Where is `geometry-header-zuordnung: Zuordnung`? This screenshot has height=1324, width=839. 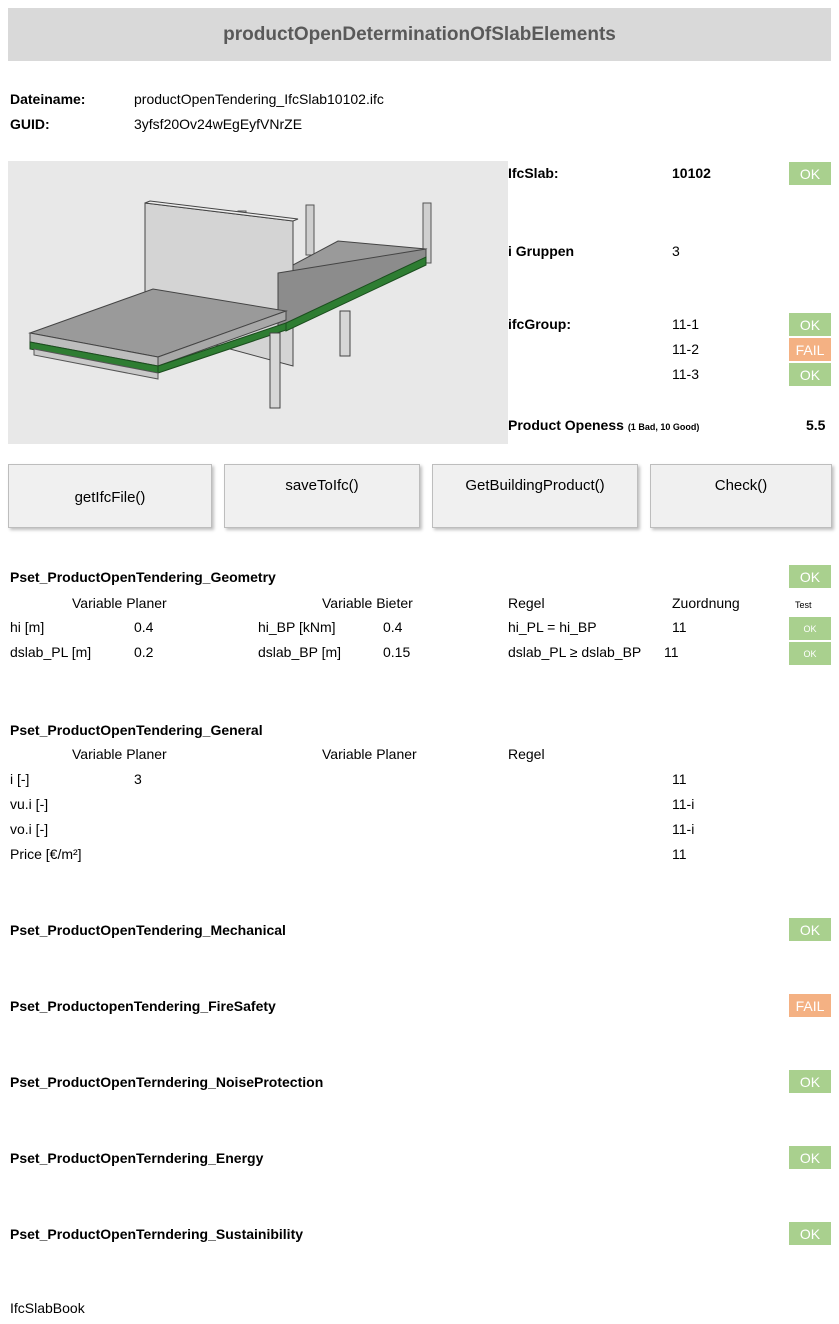
geometry-header-zuordnung: Zuordnung is located at coordinates (706, 603).